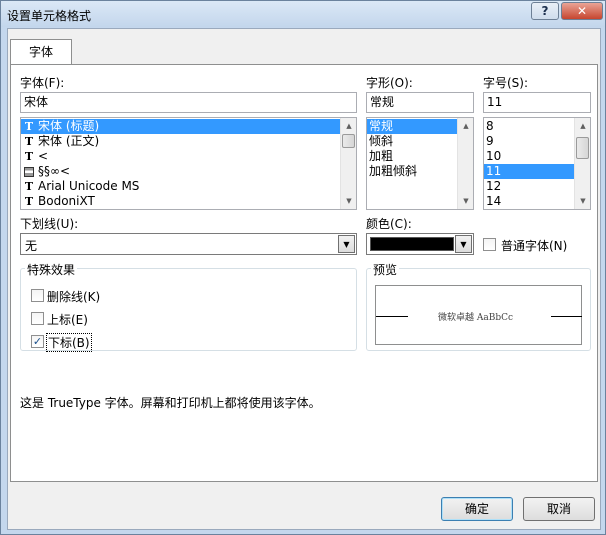 This screenshot has height=535, width=606. Describe the element at coordinates (37, 318) in the screenshot. I see `superscript-checkbox` at that location.